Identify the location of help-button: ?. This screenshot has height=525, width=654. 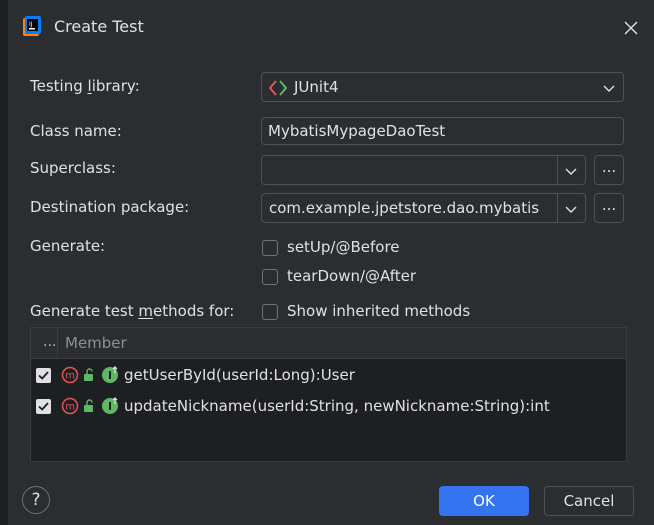
(36, 500).